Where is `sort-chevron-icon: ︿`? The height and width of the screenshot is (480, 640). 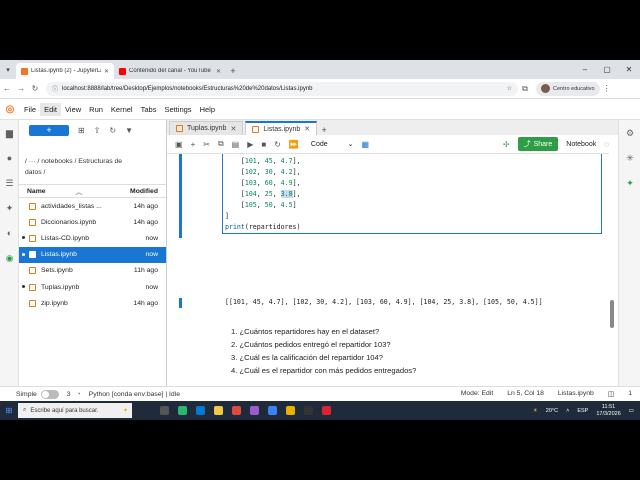 sort-chevron-icon: ︿ is located at coordinates (79, 191).